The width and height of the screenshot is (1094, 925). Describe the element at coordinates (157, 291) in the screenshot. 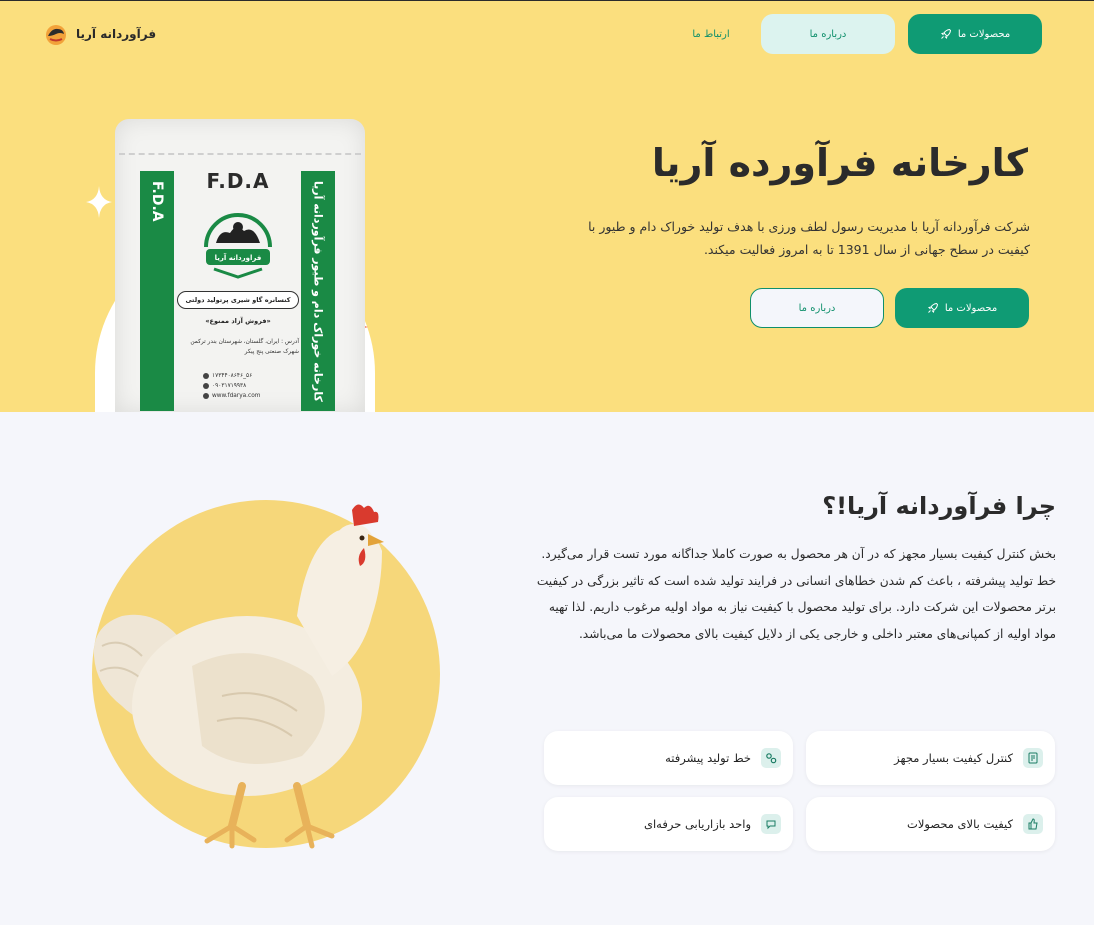

I see `sack-stripe-left: F.D.A` at that location.